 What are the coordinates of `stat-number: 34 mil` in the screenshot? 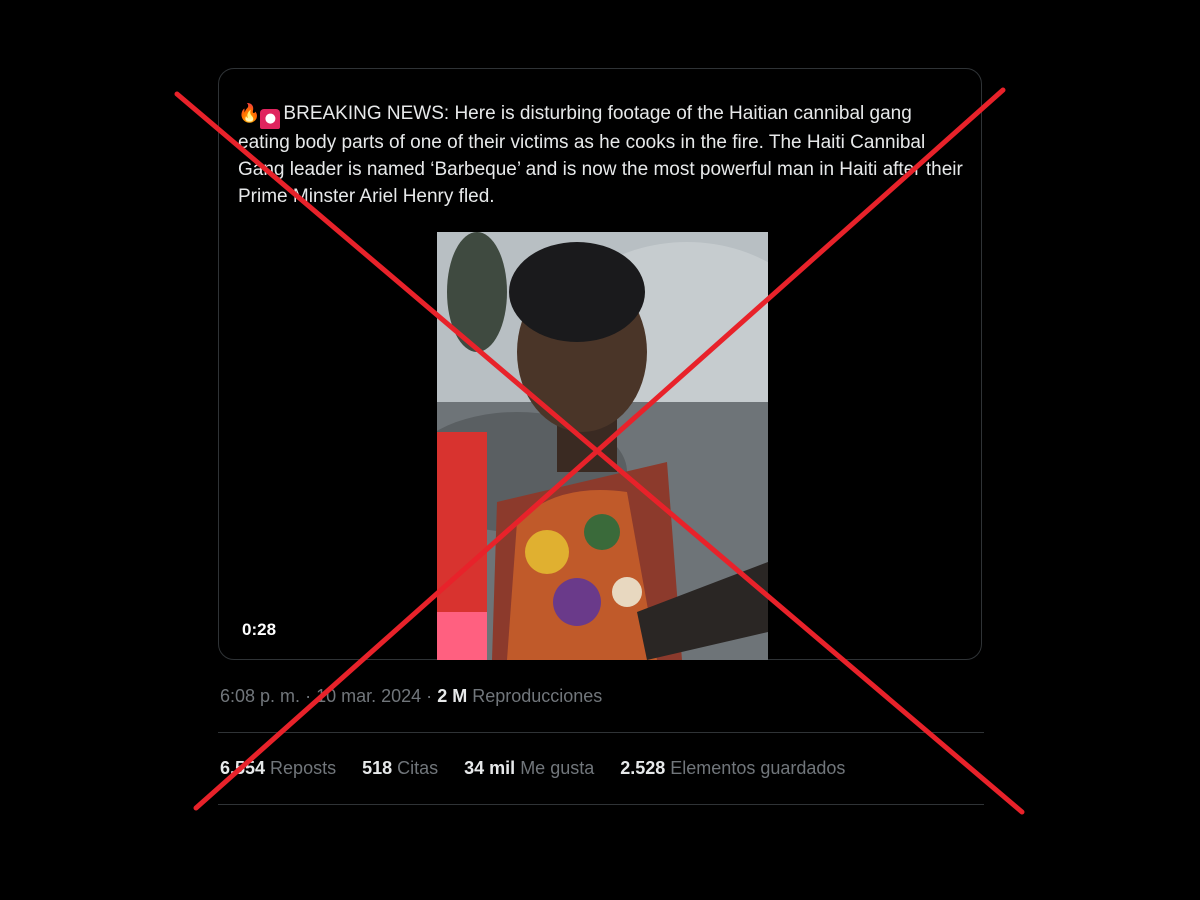 It's located at (490, 768).